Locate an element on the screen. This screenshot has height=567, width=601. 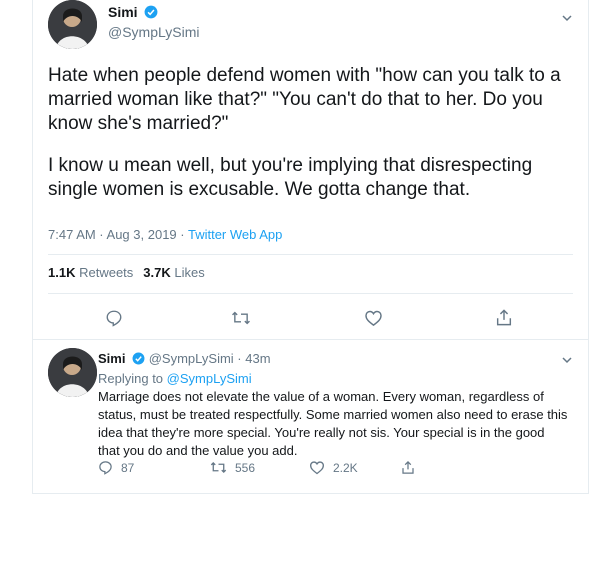
replying-to: Replying to @SympLySimi is located at coordinates (175, 378).